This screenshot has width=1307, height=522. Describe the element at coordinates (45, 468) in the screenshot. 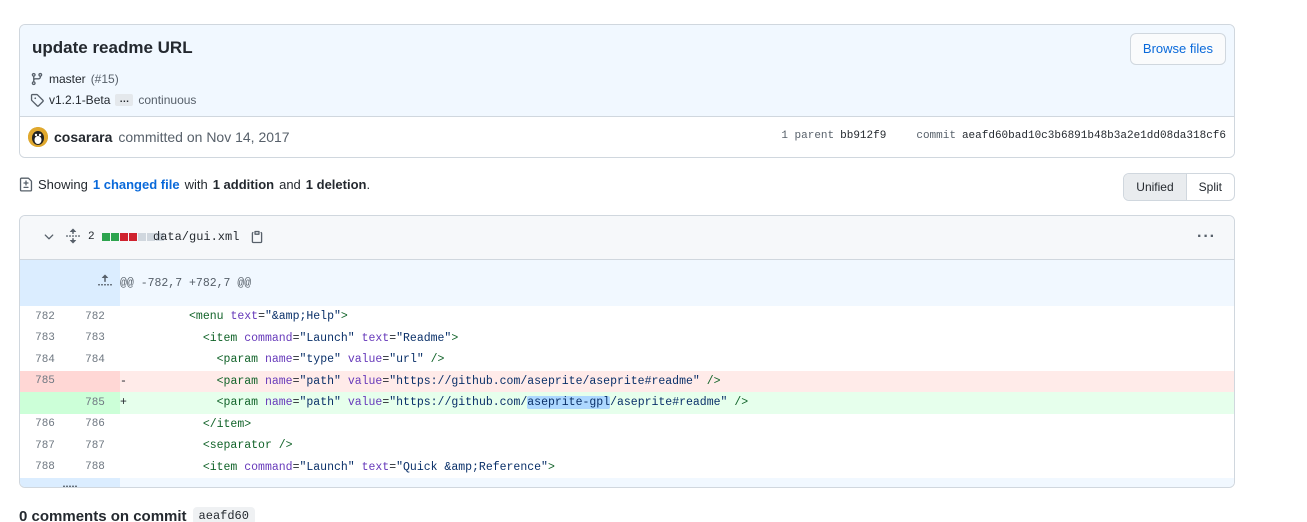

I see `old-line-number: 788` at that location.